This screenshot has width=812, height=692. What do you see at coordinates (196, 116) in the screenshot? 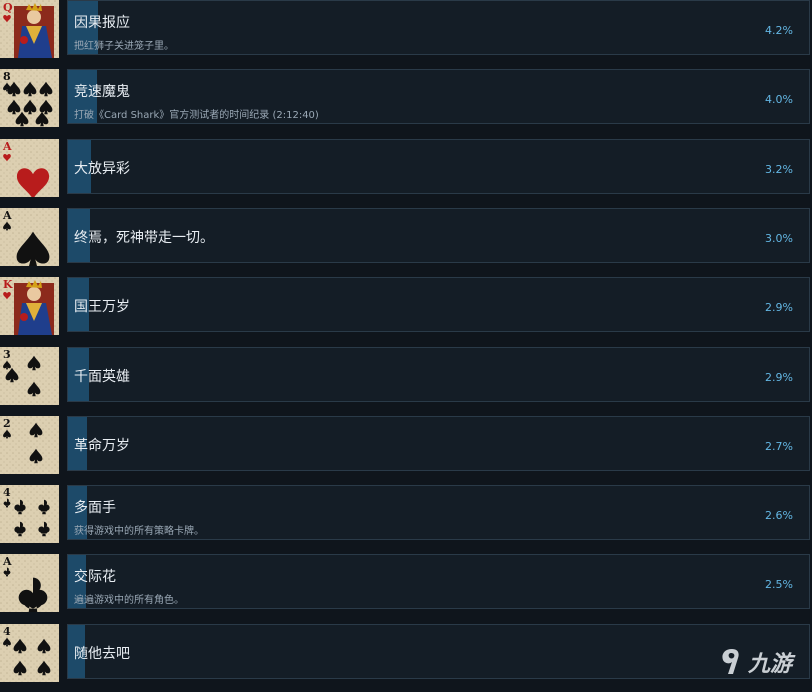
I see `achievement-description: 打破《Card Shark》官方测试者的时间纪录 (2:12:40)` at bounding box center [196, 116].